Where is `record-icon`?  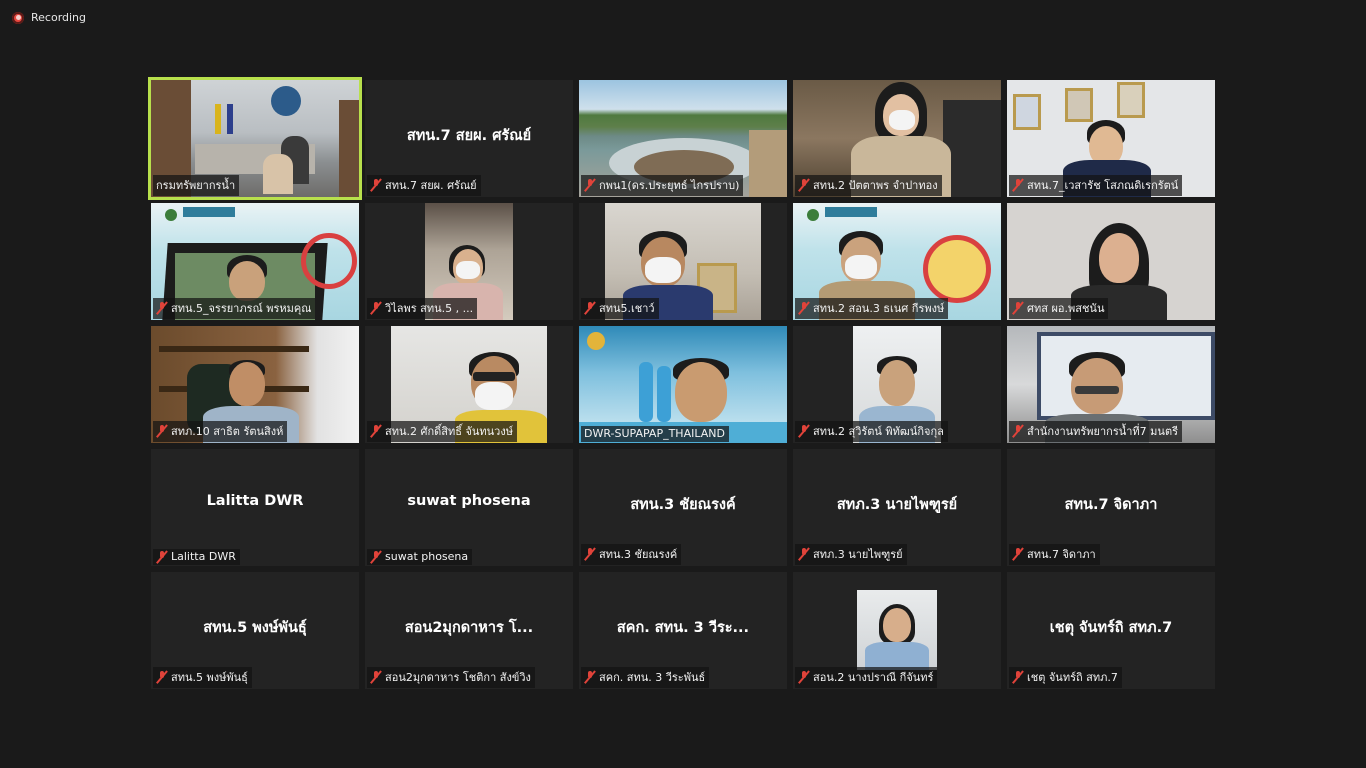
record-icon is located at coordinates (18, 17).